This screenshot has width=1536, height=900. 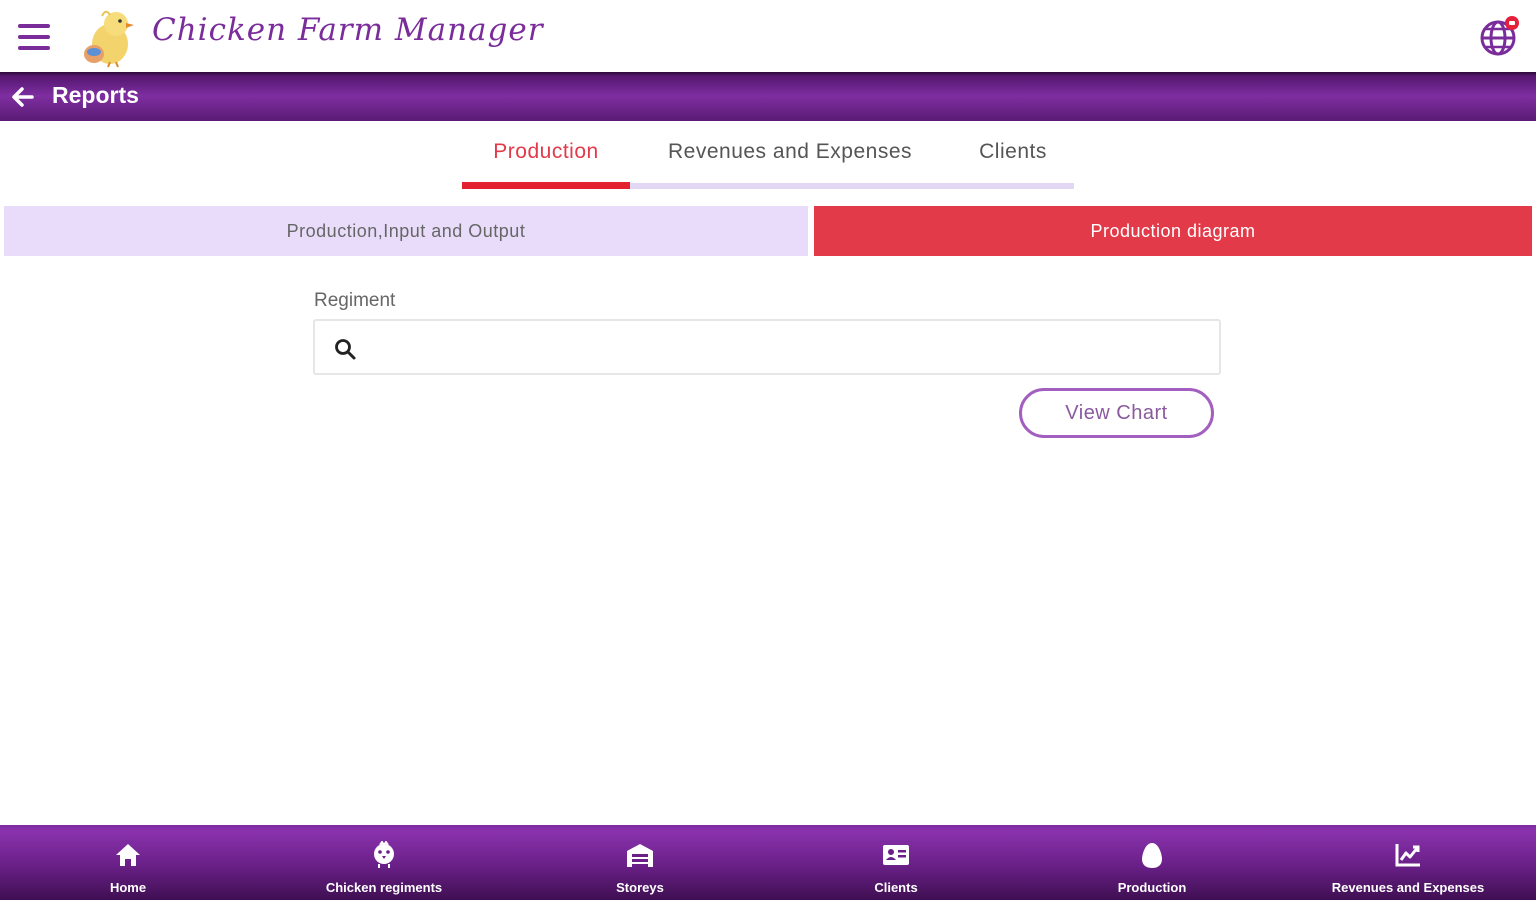 I want to click on reports-header: Reports, so click(x=768, y=96).